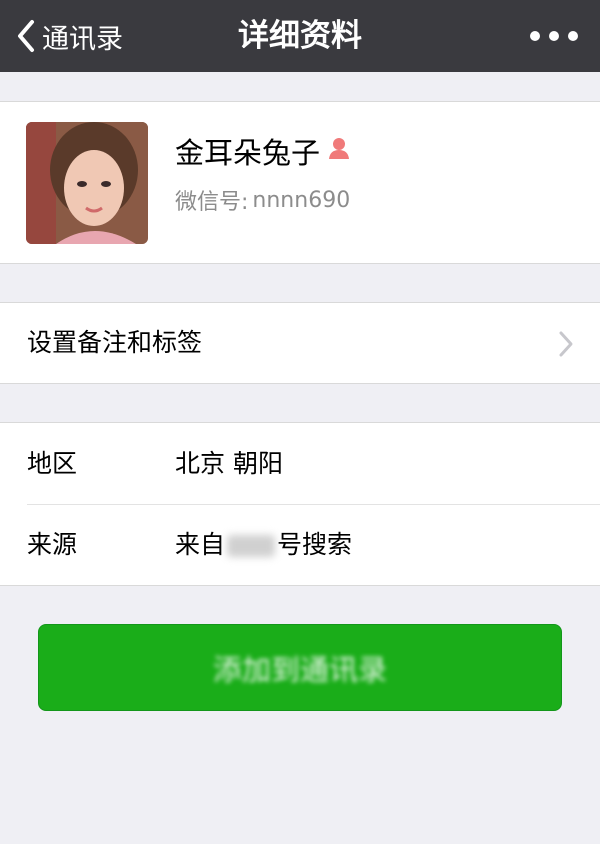 The height and width of the screenshot is (844, 600). I want to click on navigation-bar: 通讯录 详细资料, so click(300, 36).